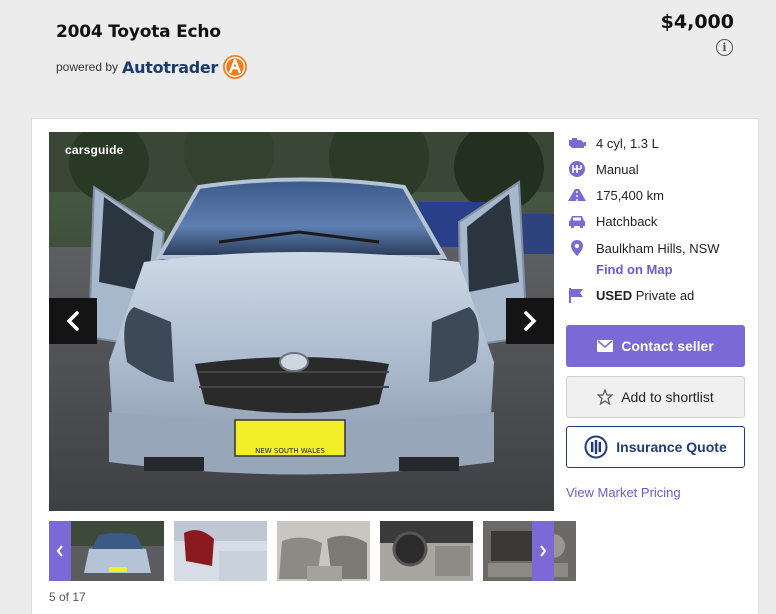 The image size is (776, 614). Describe the element at coordinates (138, 32) in the screenshot. I see `listing-title: 2004 Toyota Echo` at that location.